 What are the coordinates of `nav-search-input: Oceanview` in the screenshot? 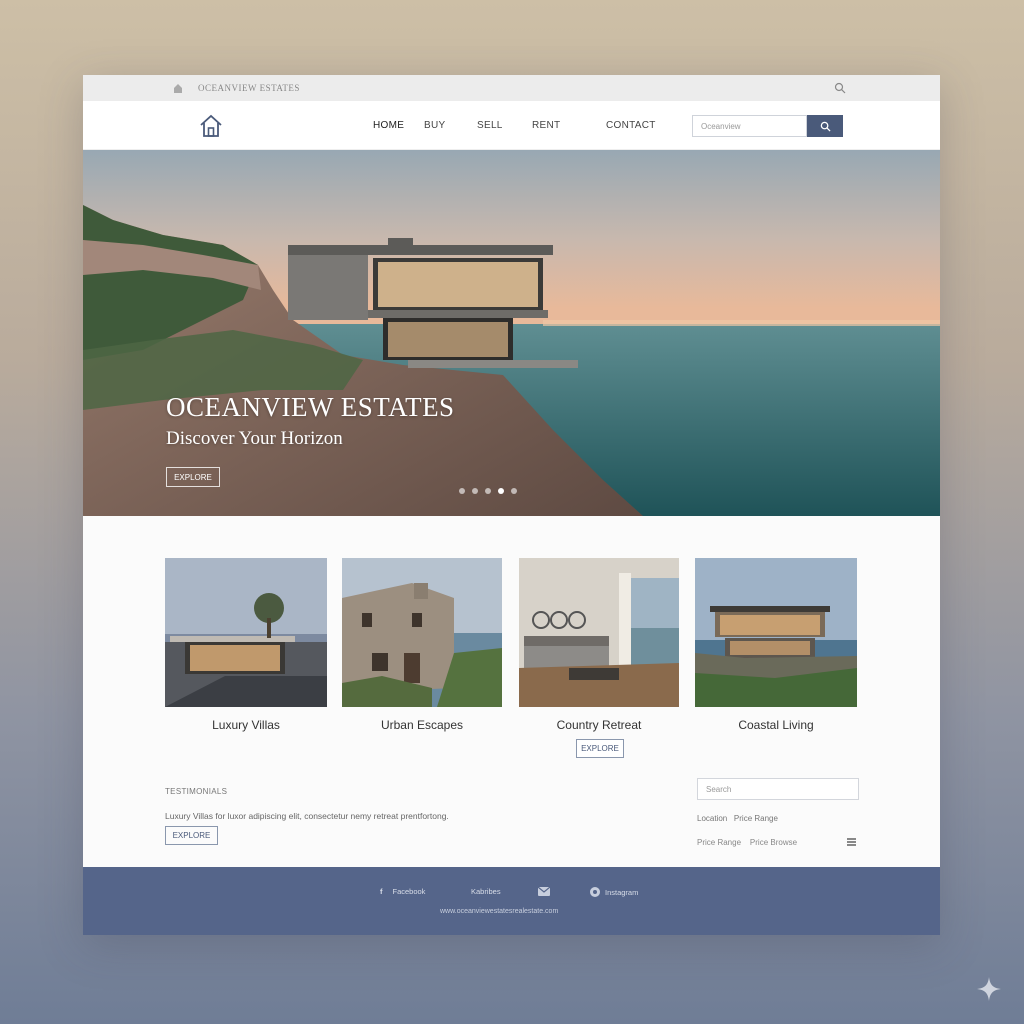 It's located at (749, 126).